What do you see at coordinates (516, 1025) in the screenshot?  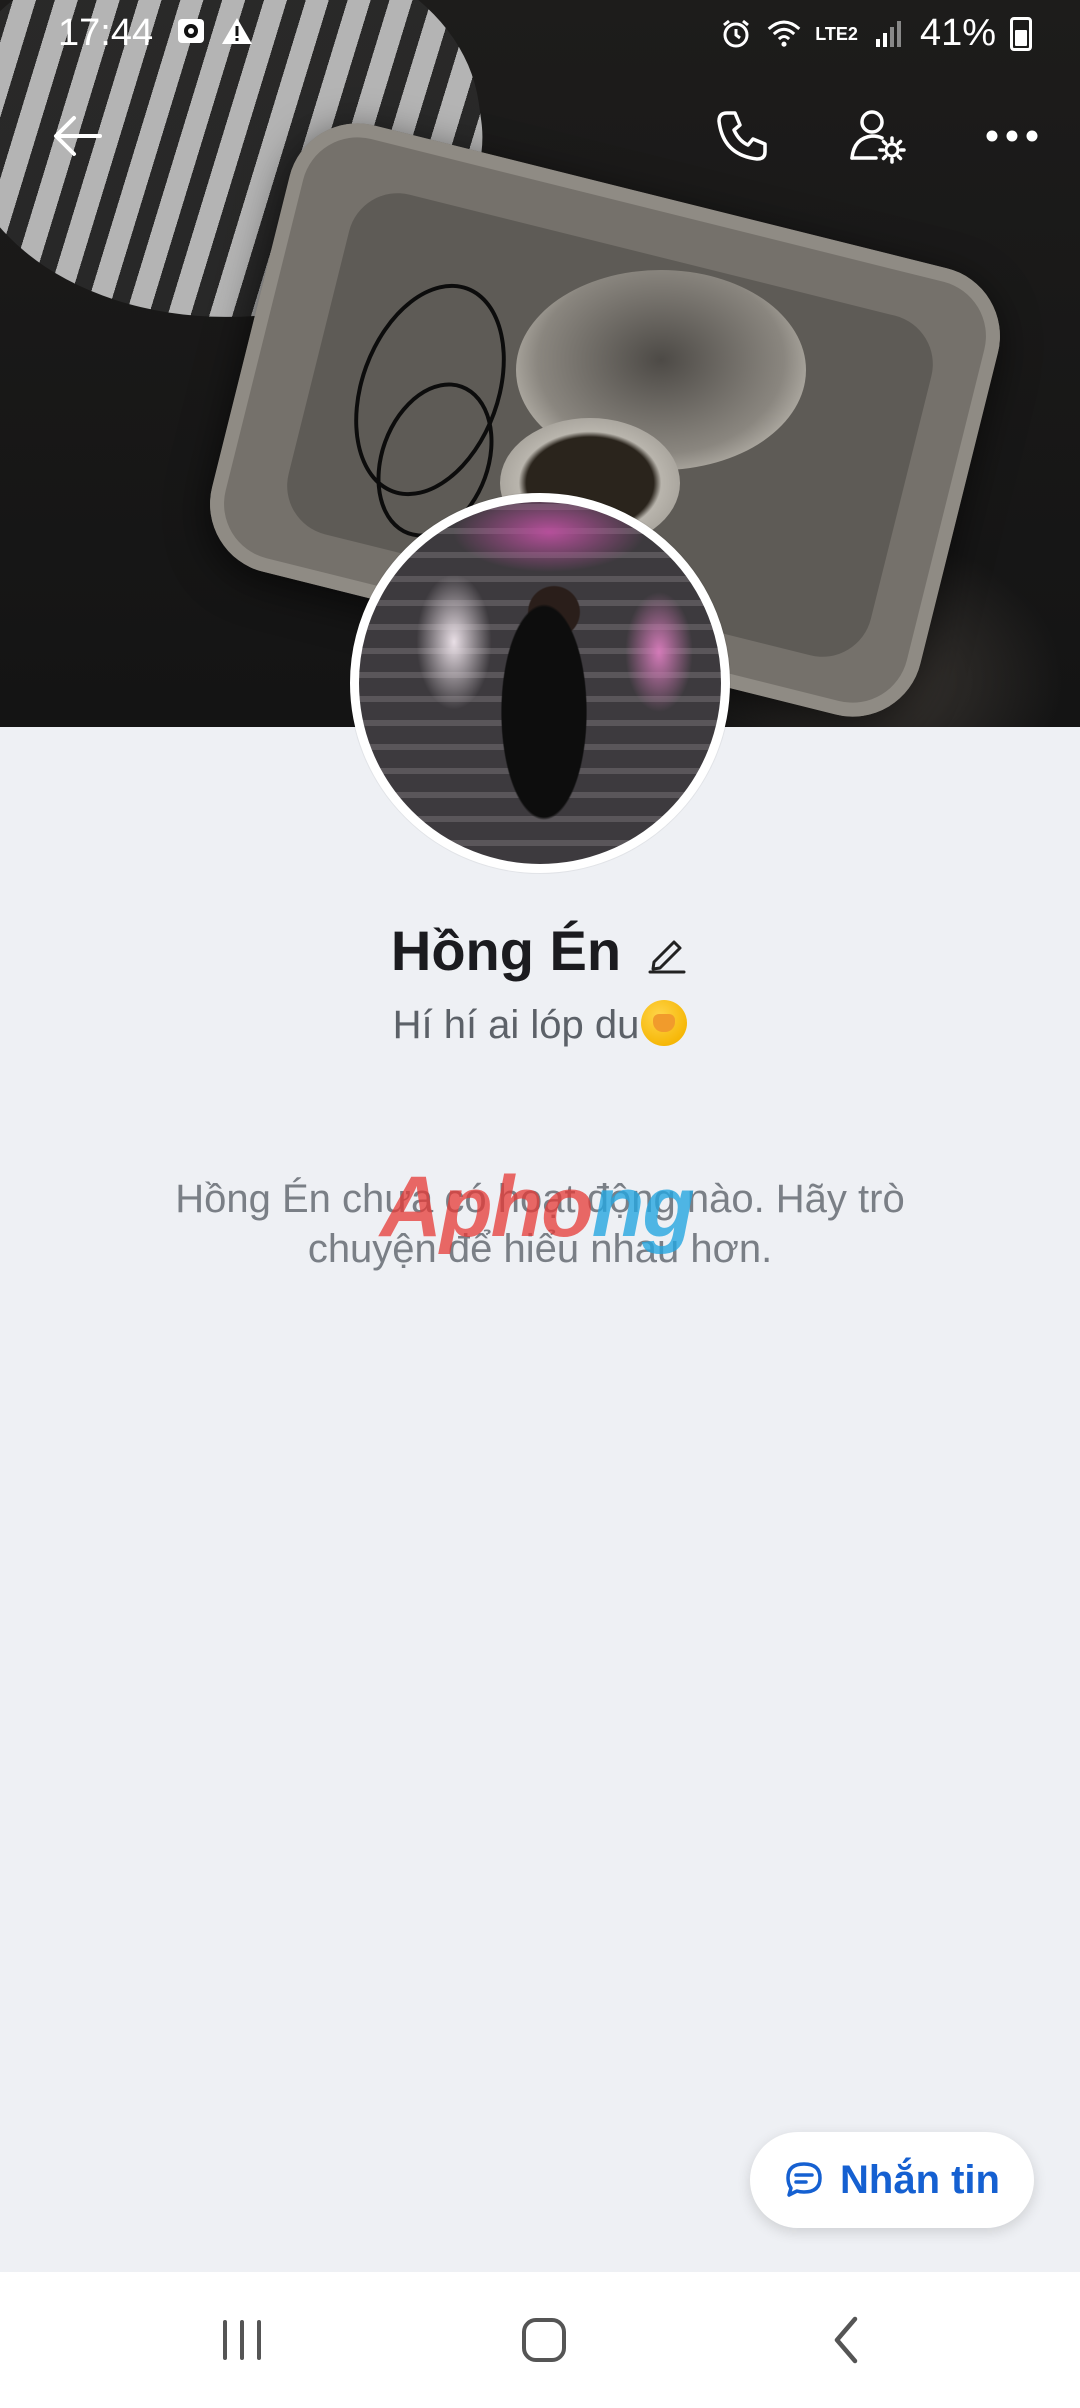 I see `profile-bio-text: Hí hí ai lóp du` at bounding box center [516, 1025].